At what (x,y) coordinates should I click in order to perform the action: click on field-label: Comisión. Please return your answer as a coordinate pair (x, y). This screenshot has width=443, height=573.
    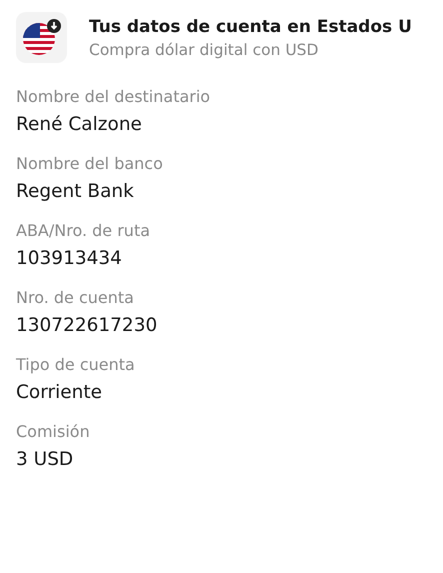
    Looking at the image, I should click on (53, 432).